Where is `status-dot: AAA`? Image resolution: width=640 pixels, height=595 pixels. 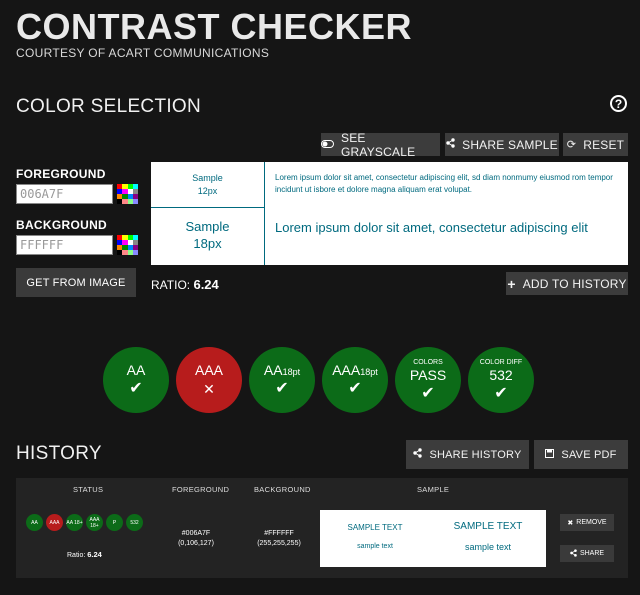
status-dot: AAA is located at coordinates (54, 522).